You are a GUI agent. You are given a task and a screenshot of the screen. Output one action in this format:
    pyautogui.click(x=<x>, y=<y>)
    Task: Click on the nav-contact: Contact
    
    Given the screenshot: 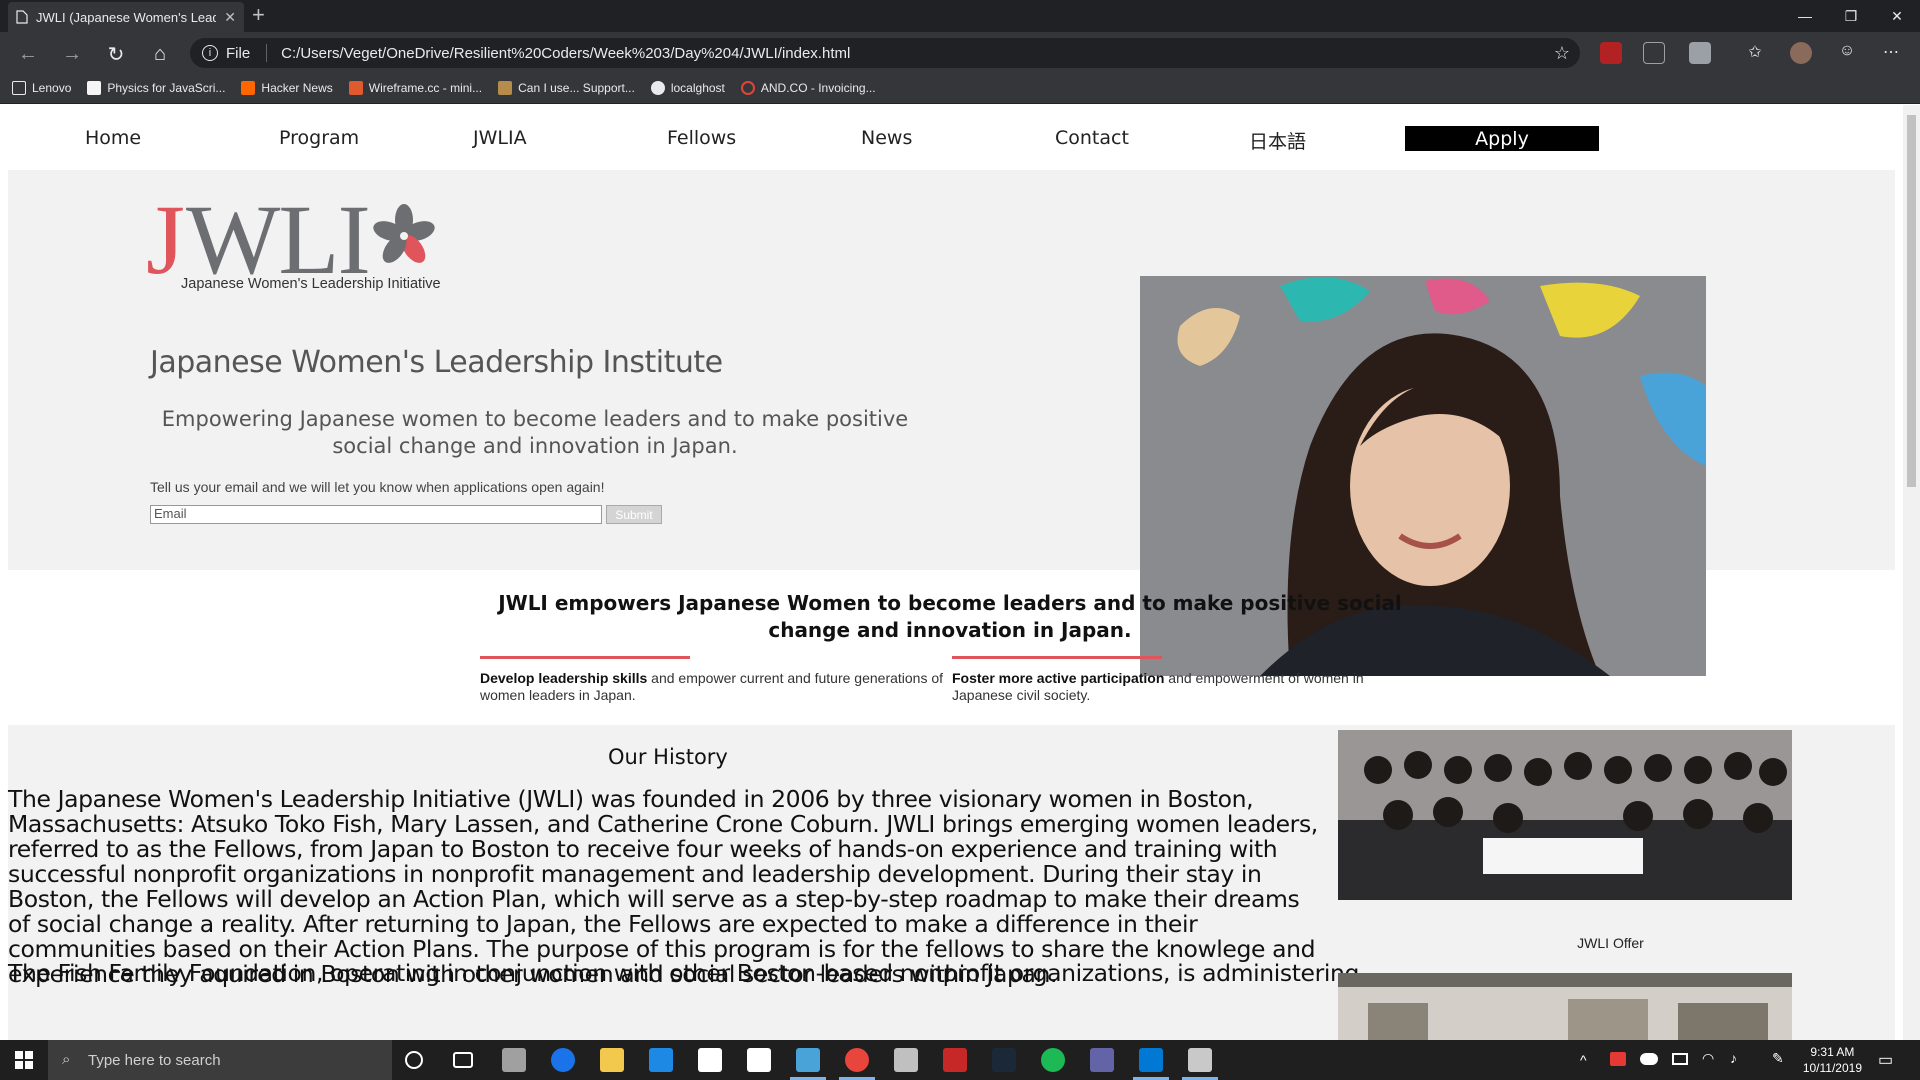 What is the action you would take?
    pyautogui.click(x=1092, y=138)
    